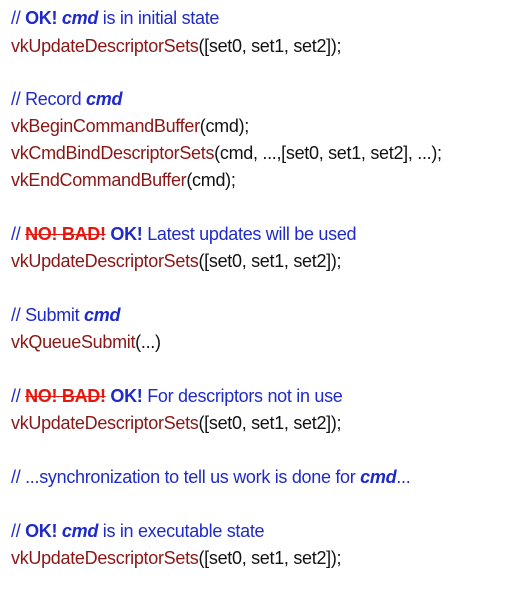  Describe the element at coordinates (113, 153) in the screenshot. I see `function-name: vkCmdBindDescriptorSets` at that location.